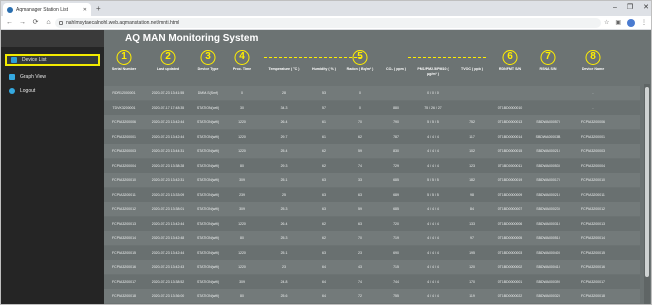 The width and height of the screenshot is (652, 305). Describe the element at coordinates (360, 67) in the screenshot. I see `column-header: 5 Radon ( Bq/m³ )` at that location.